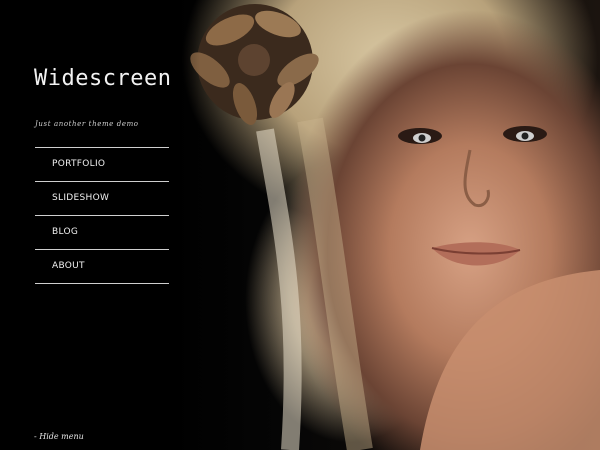 The image size is (600, 450). I want to click on nav-item-about: ABOUT, so click(102, 267).